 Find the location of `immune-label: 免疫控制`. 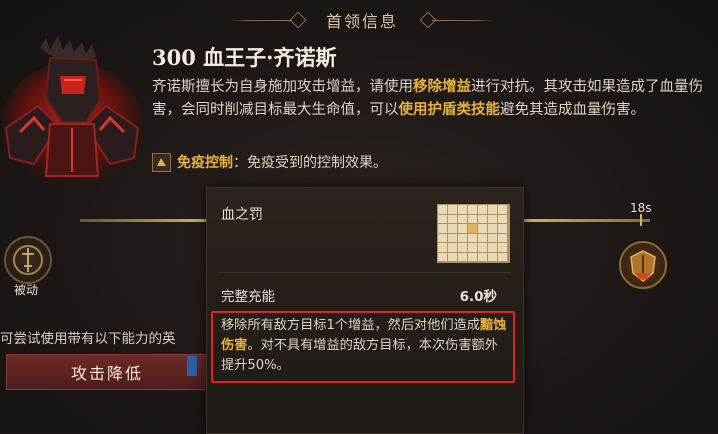

immune-label: 免疫控制 is located at coordinates (205, 163).